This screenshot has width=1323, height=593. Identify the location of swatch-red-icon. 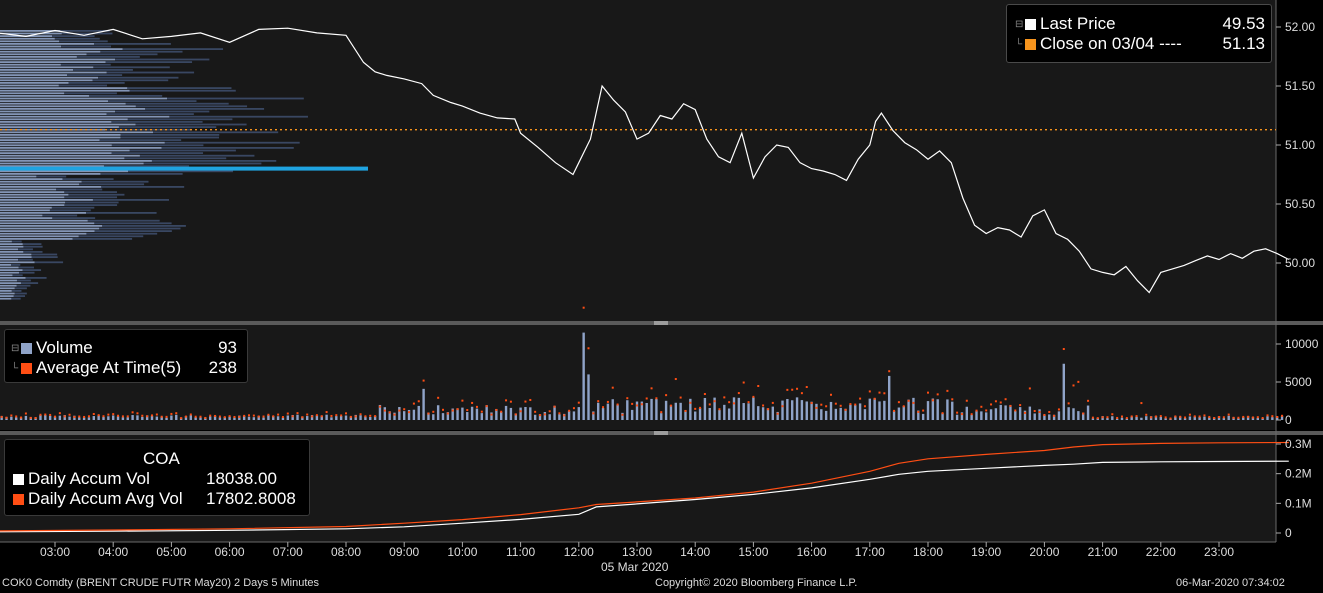
(26, 368).